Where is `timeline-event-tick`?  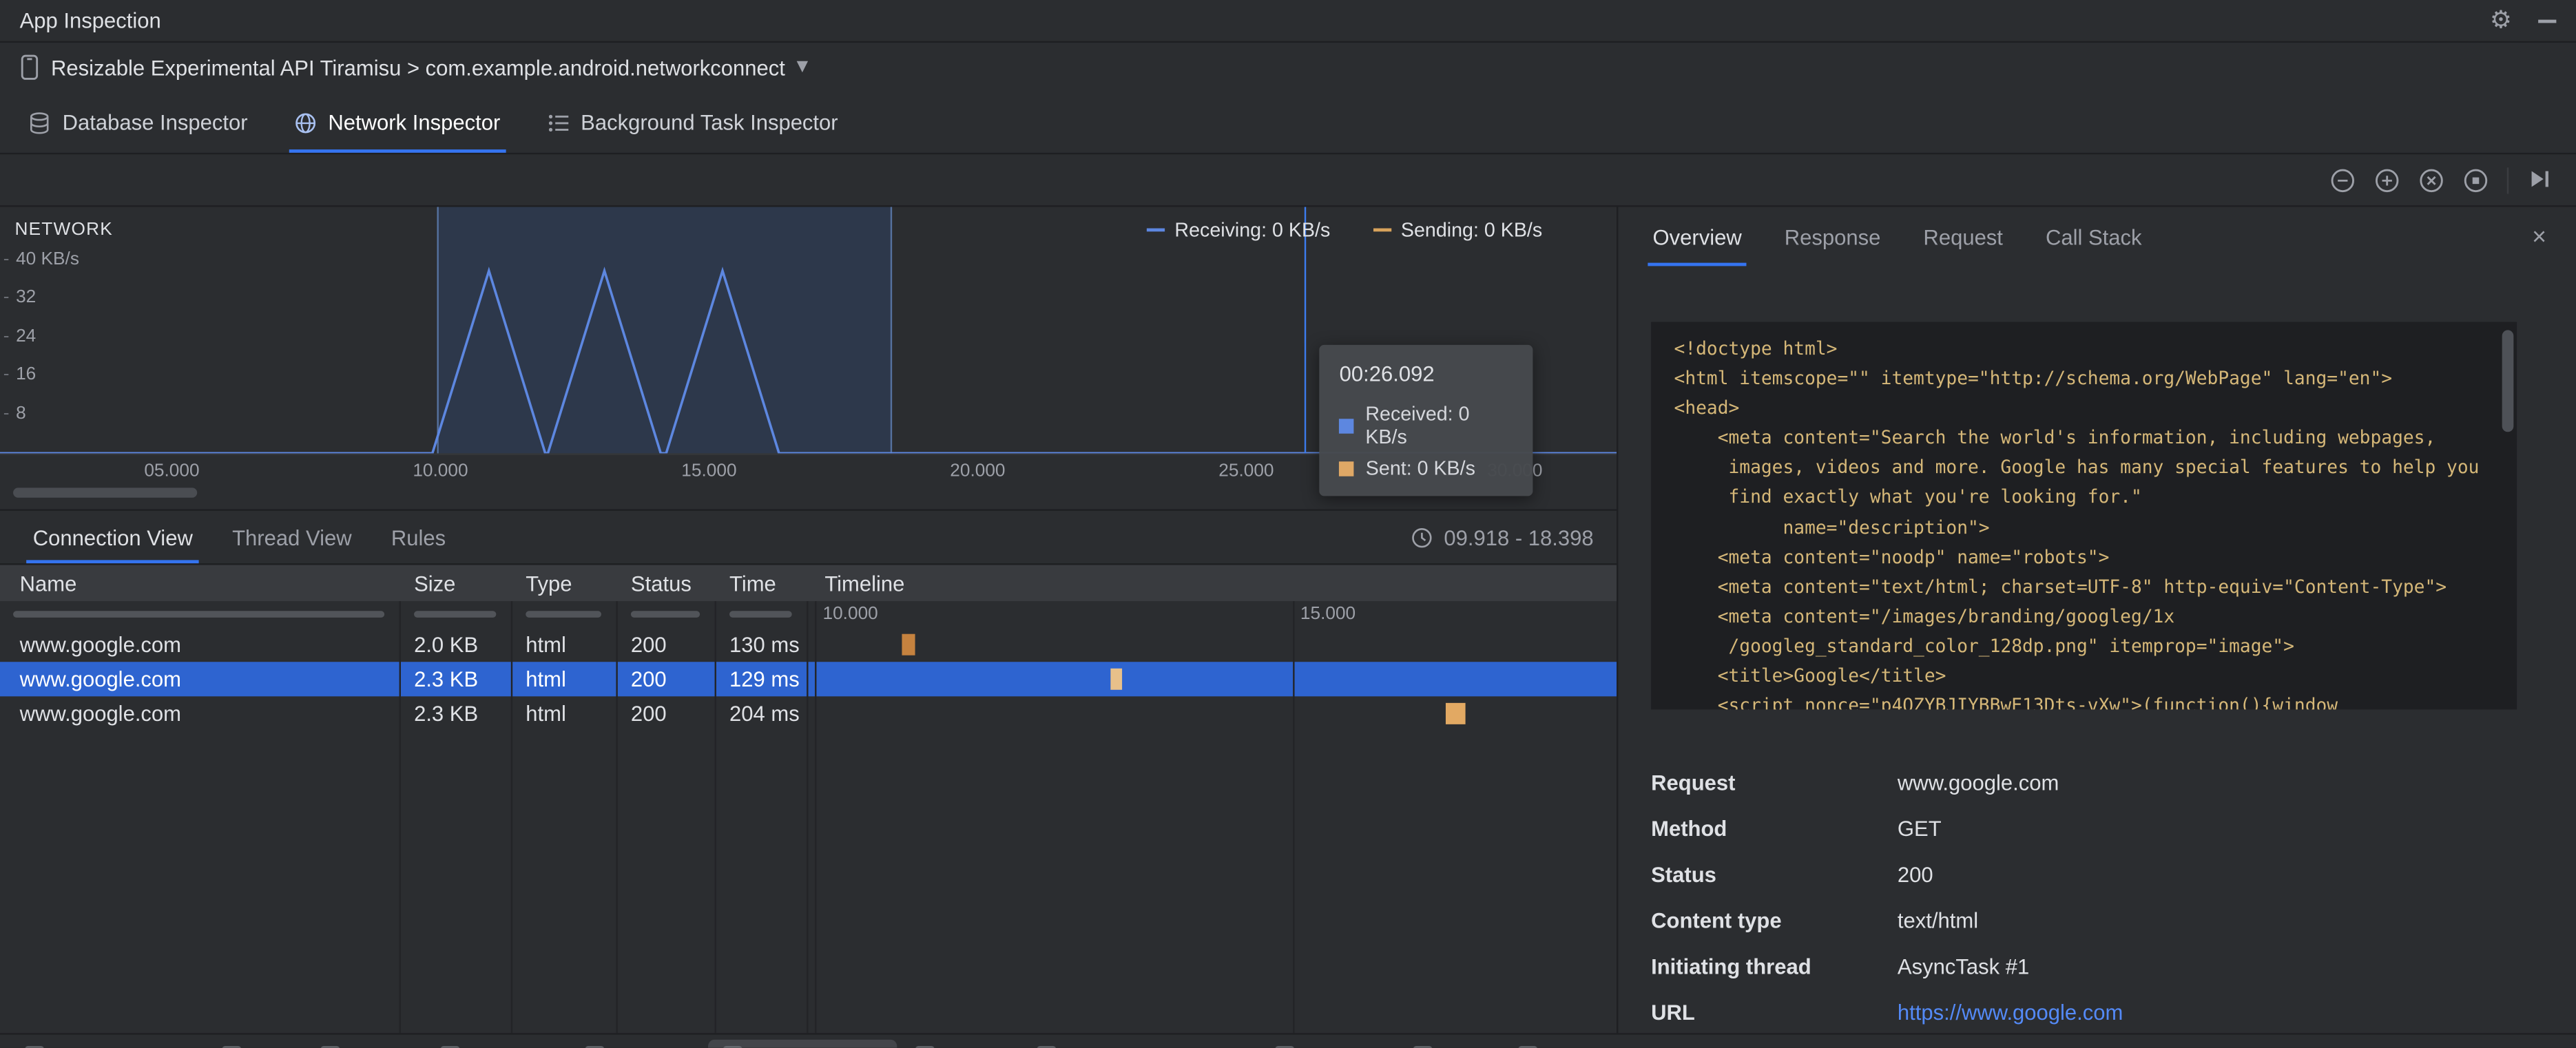
timeline-event-tick is located at coordinates (909, 645).